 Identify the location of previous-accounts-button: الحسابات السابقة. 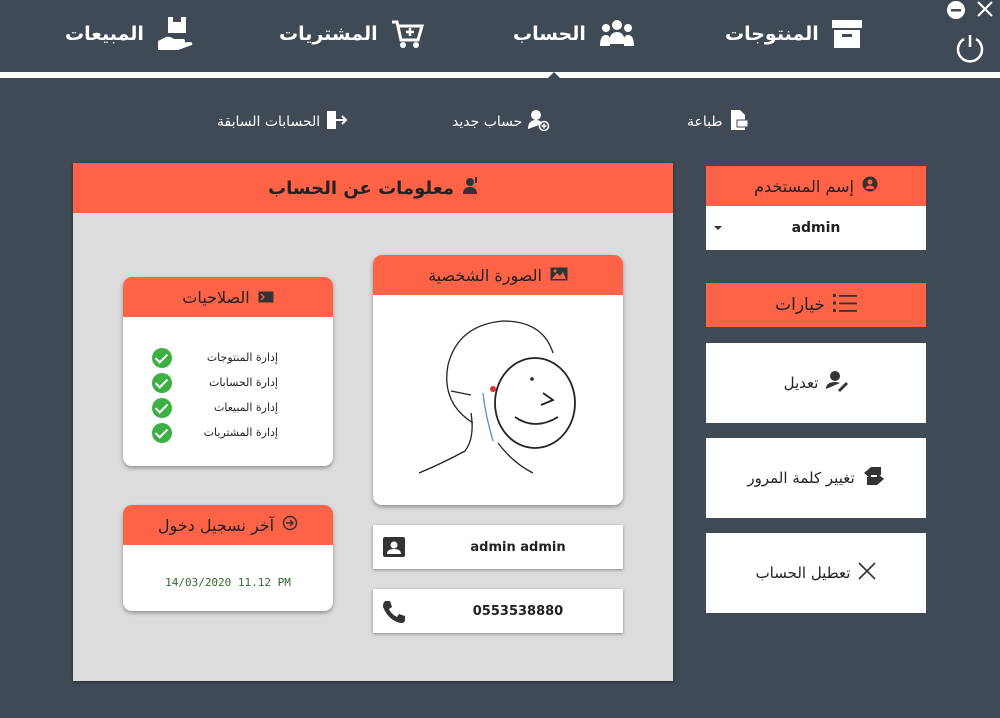
(282, 122).